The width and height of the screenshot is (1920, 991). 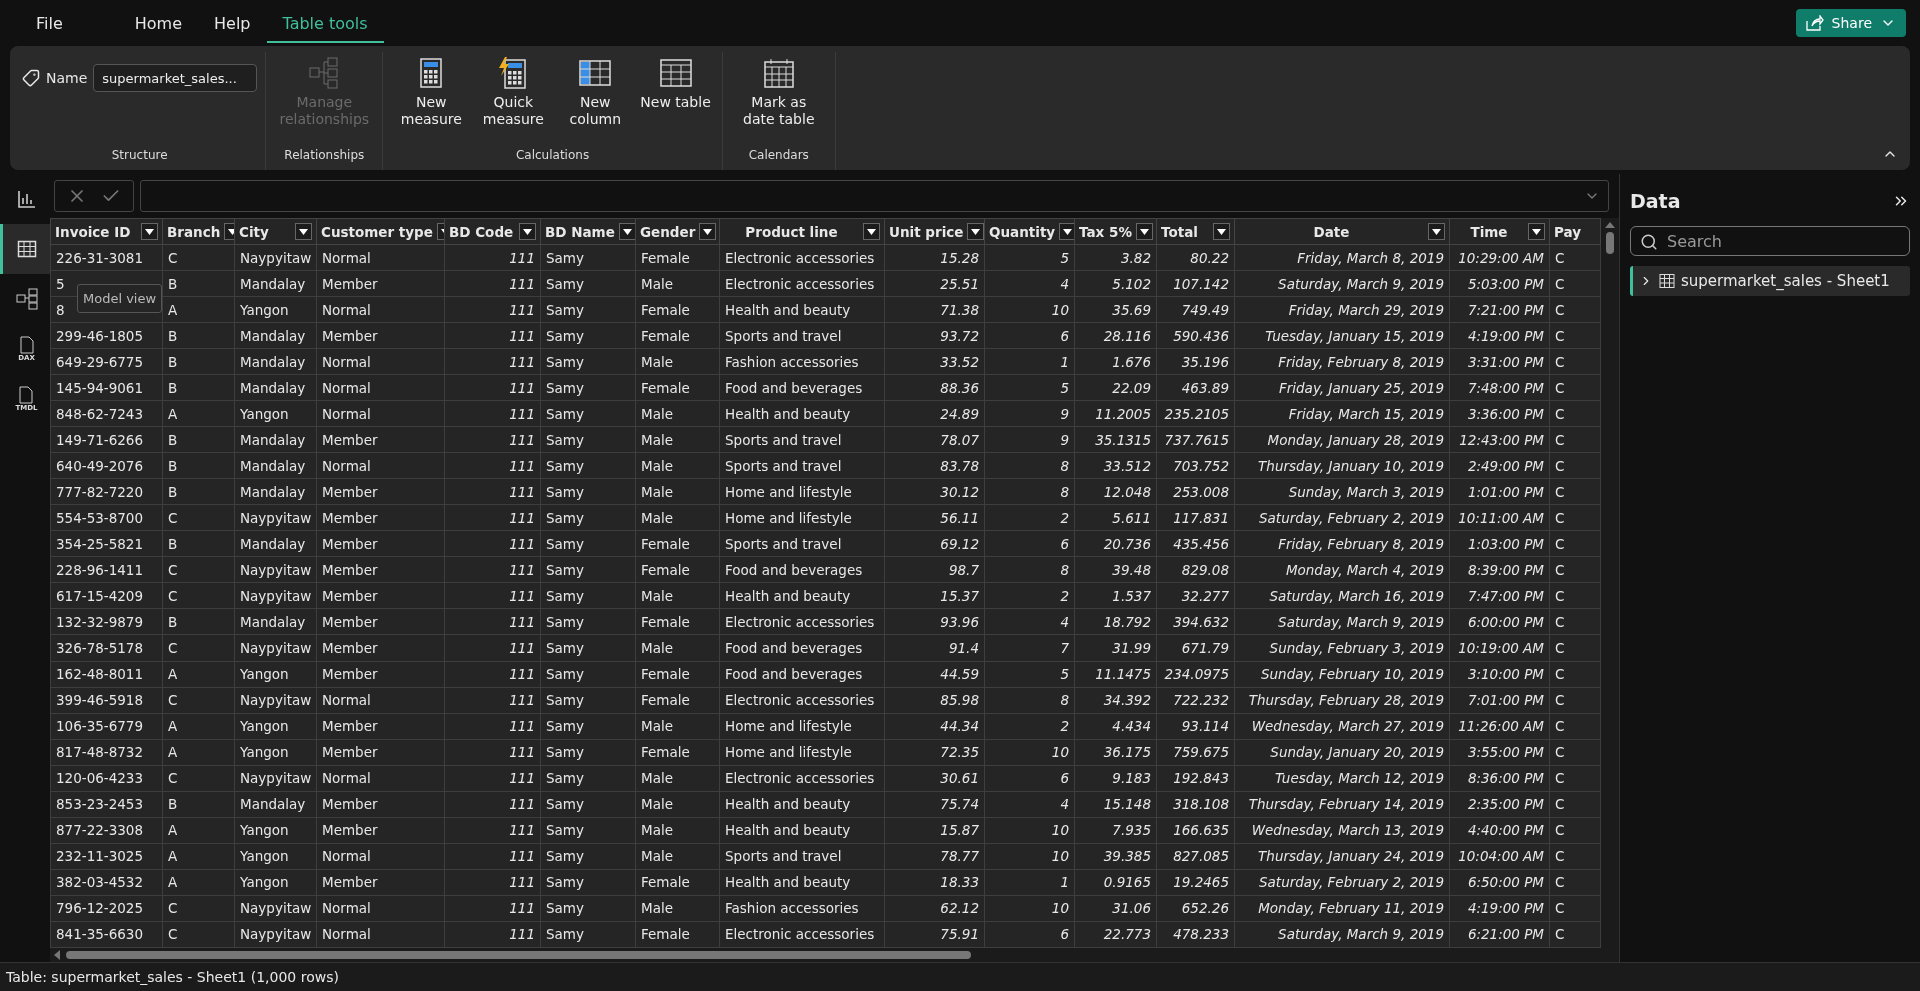 What do you see at coordinates (1105, 231) in the screenshot?
I see `column-header: Tax 5%` at bounding box center [1105, 231].